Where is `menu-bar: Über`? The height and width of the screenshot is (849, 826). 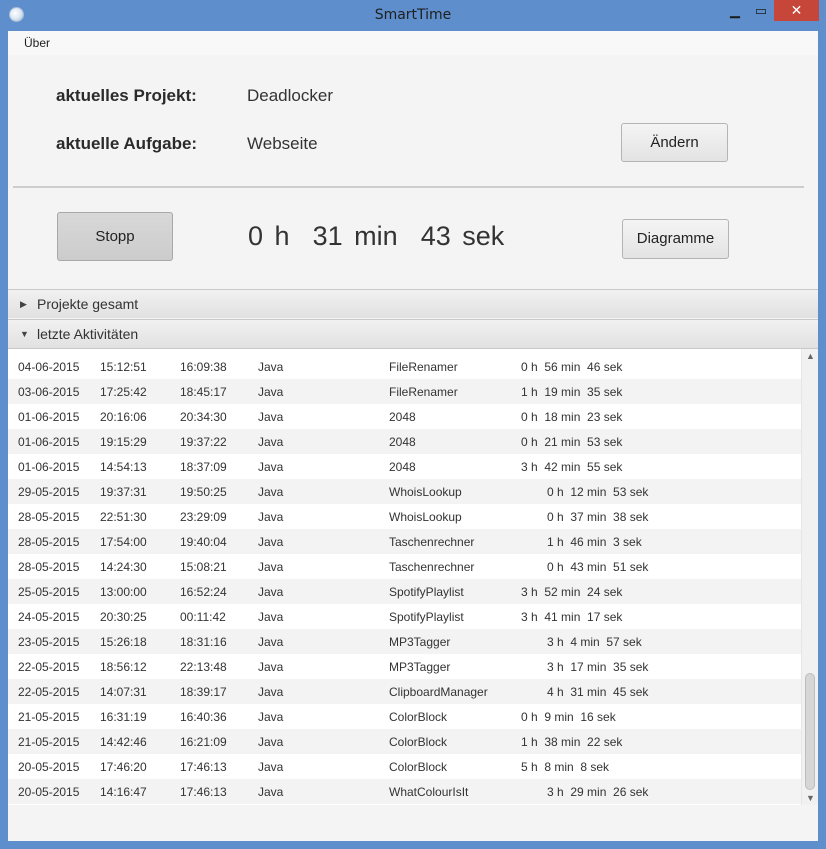
menu-bar: Über is located at coordinates (413, 43).